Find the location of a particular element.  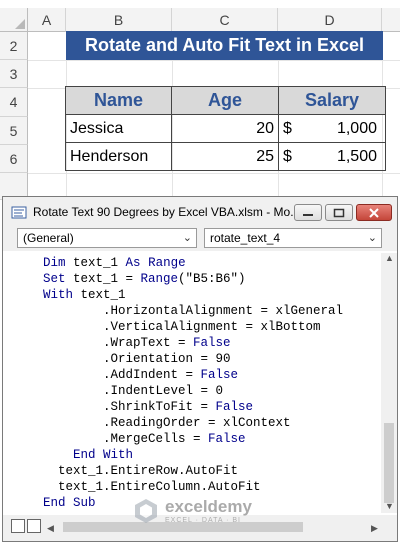

object-dropdown: (General) ⌄ is located at coordinates (107, 238).